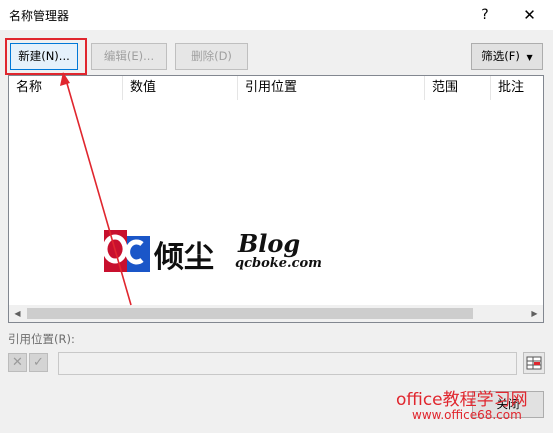  What do you see at coordinates (41, 339) in the screenshot?
I see `refers-to-label: 引用位置(R):` at bounding box center [41, 339].